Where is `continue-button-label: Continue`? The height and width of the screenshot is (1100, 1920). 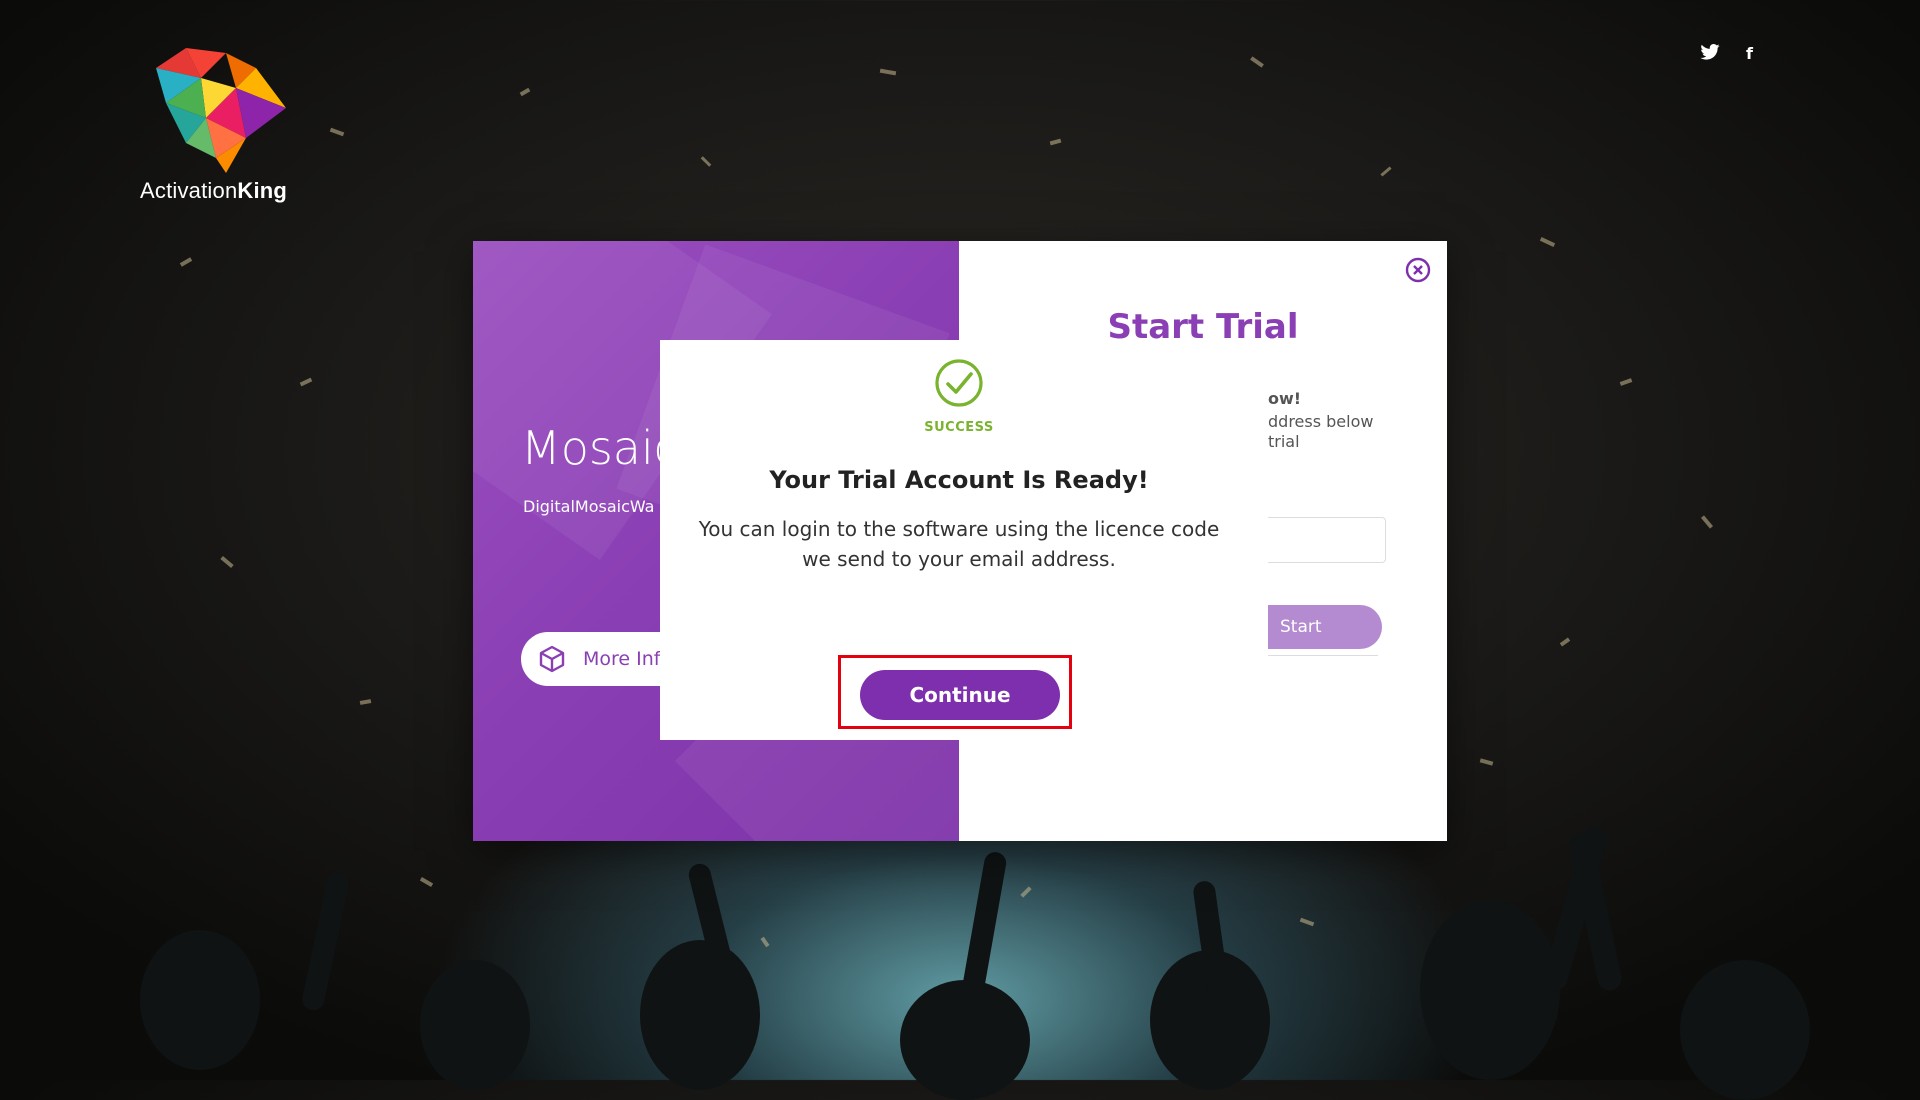 continue-button-label: Continue is located at coordinates (960, 695).